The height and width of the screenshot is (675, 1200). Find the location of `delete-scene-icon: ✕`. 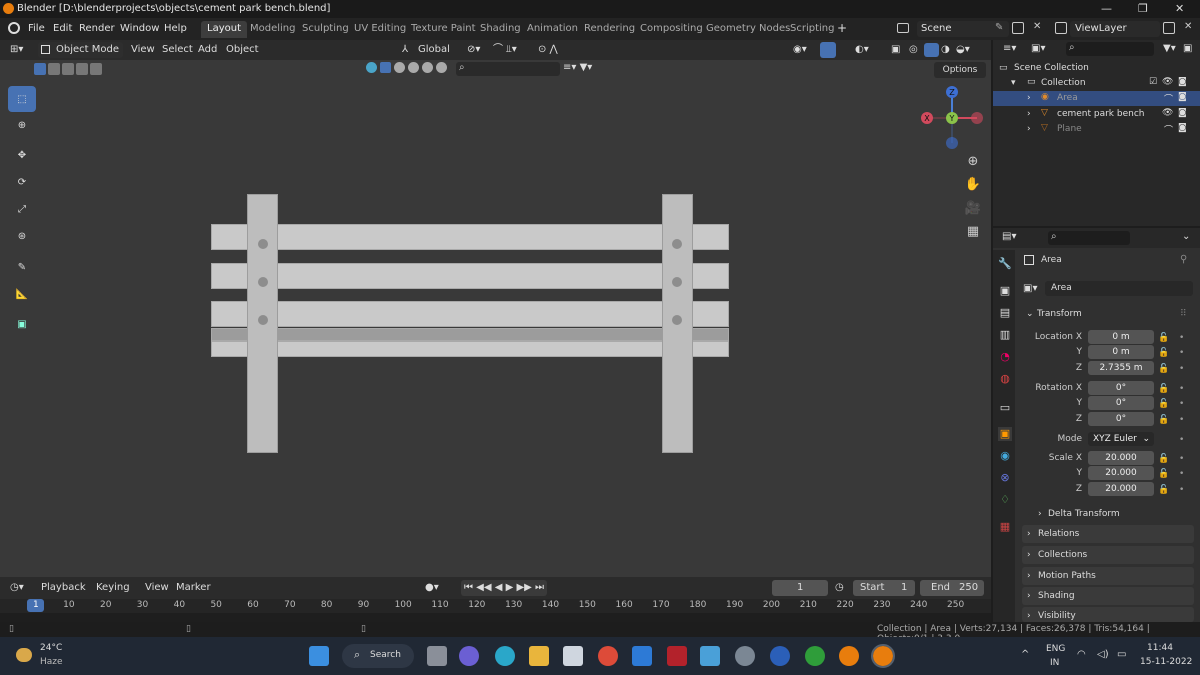

delete-scene-icon: ✕ is located at coordinates (1037, 26).